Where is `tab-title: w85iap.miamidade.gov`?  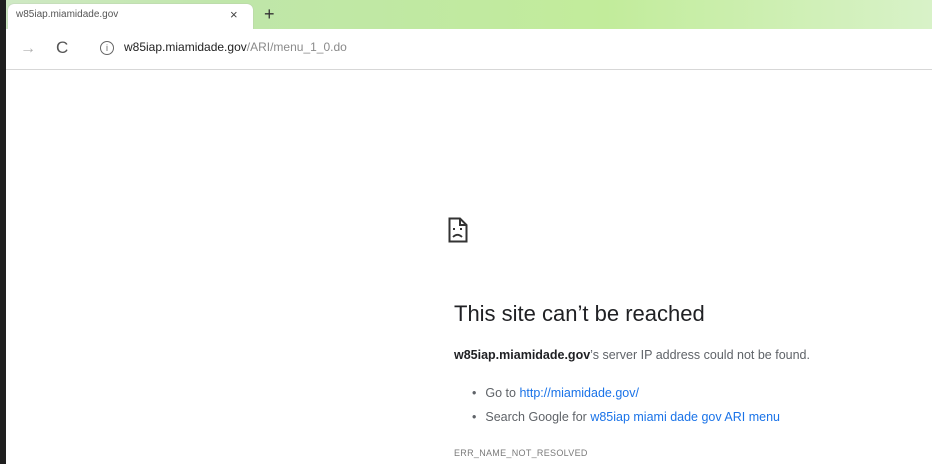
tab-title: w85iap.miamidade.gov is located at coordinates (67, 14).